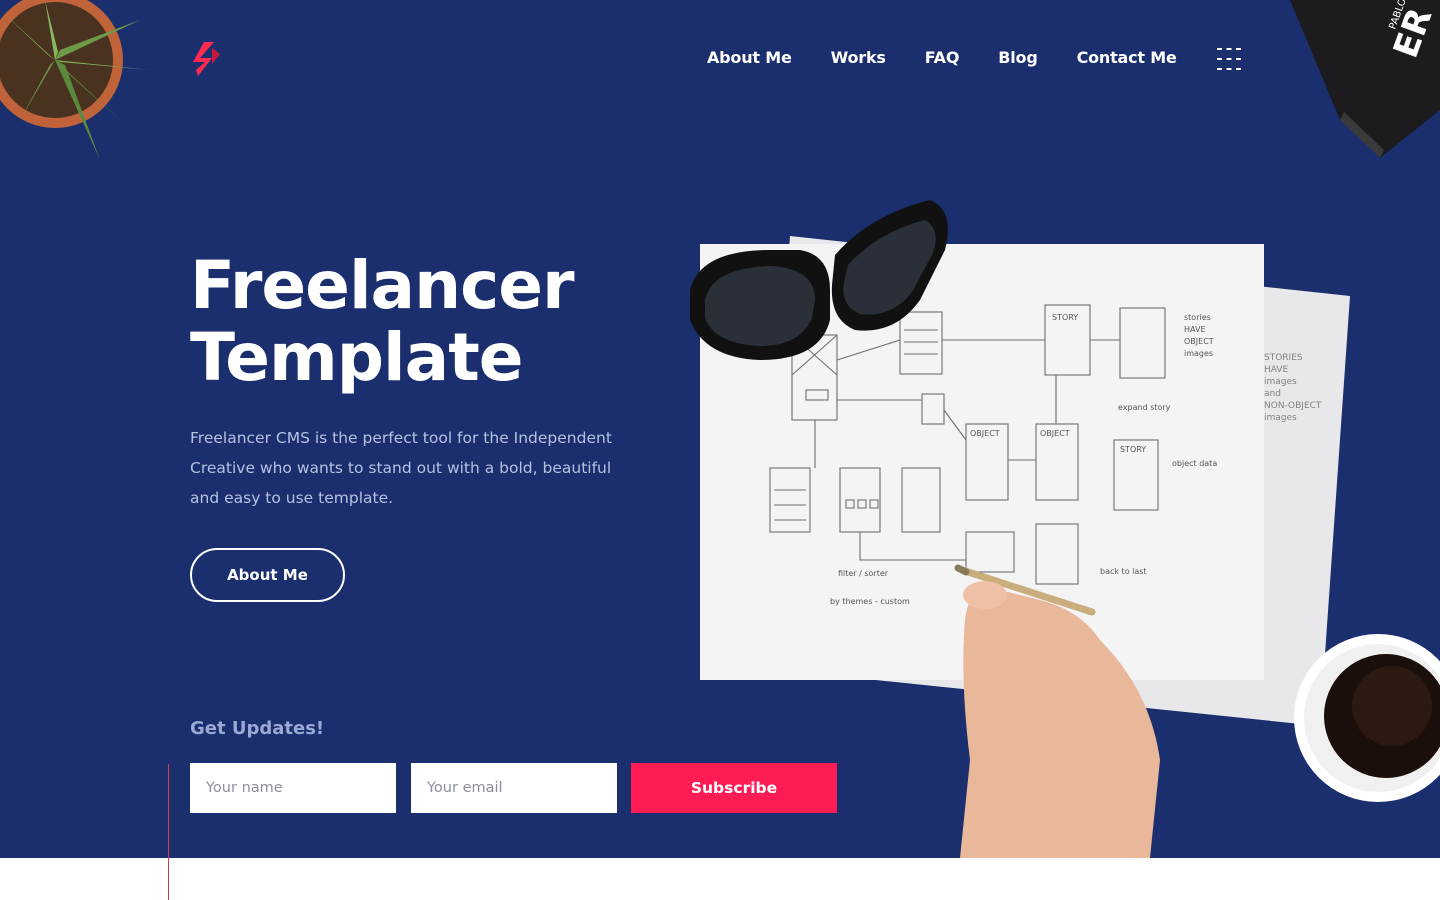 The image size is (1440, 900). What do you see at coordinates (357, 357) in the screenshot?
I see `hero-title-line-2: Template` at bounding box center [357, 357].